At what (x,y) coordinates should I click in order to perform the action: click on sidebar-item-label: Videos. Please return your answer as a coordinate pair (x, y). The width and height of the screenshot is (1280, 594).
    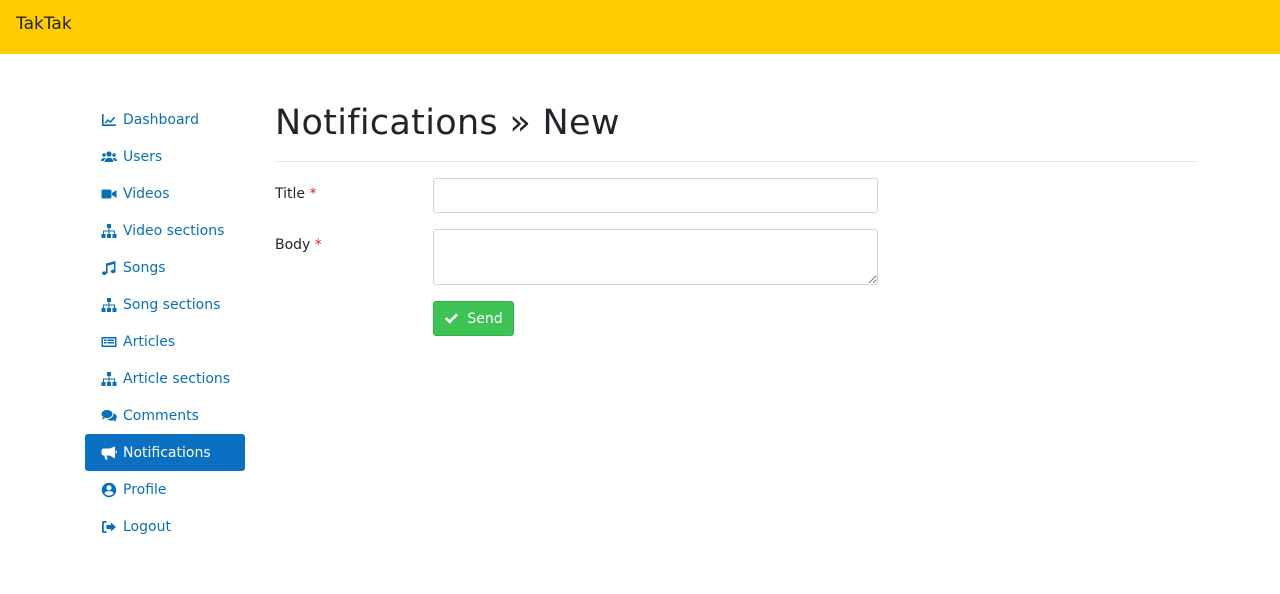
    Looking at the image, I should click on (146, 193).